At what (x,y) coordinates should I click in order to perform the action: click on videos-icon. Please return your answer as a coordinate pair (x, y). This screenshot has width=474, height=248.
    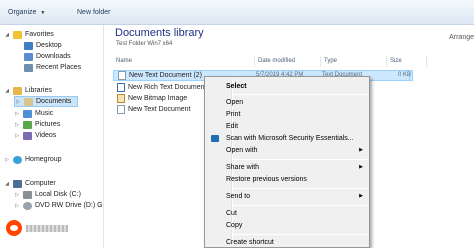
    Looking at the image, I should click on (27, 135).